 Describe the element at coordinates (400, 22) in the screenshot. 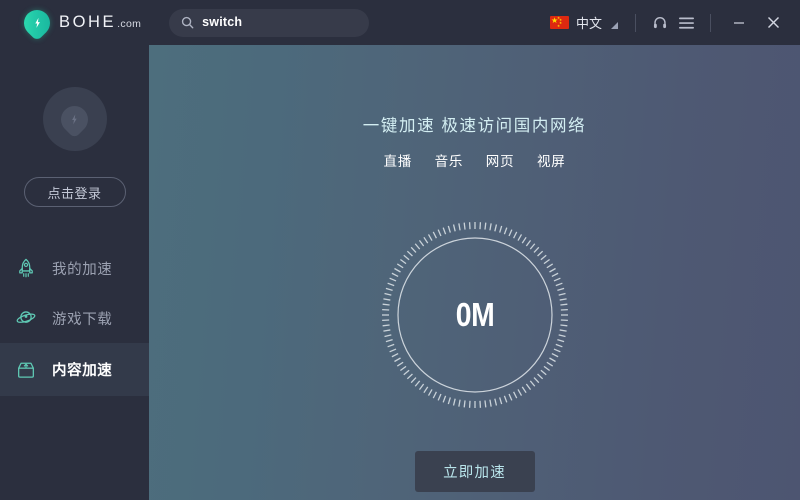

I see `title-bar: BOHE .com switch ★ ★ ★ ★ ★ 中文` at that location.